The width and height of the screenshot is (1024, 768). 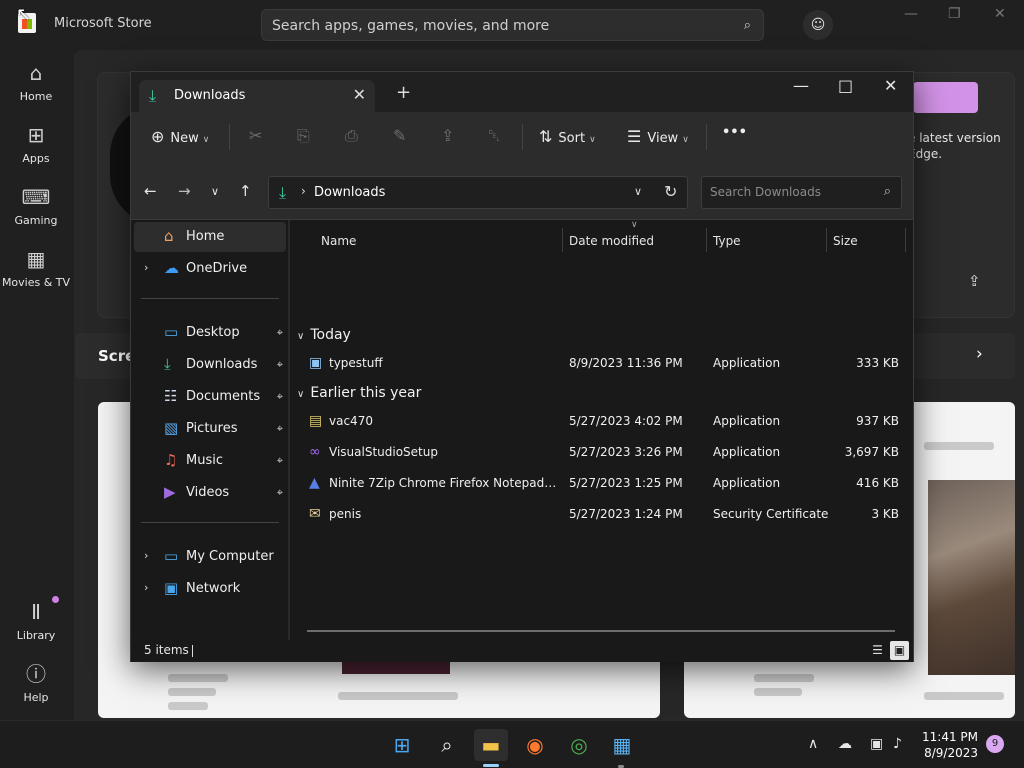 I want to click on group-today: ∨ Today, so click(x=324, y=335).